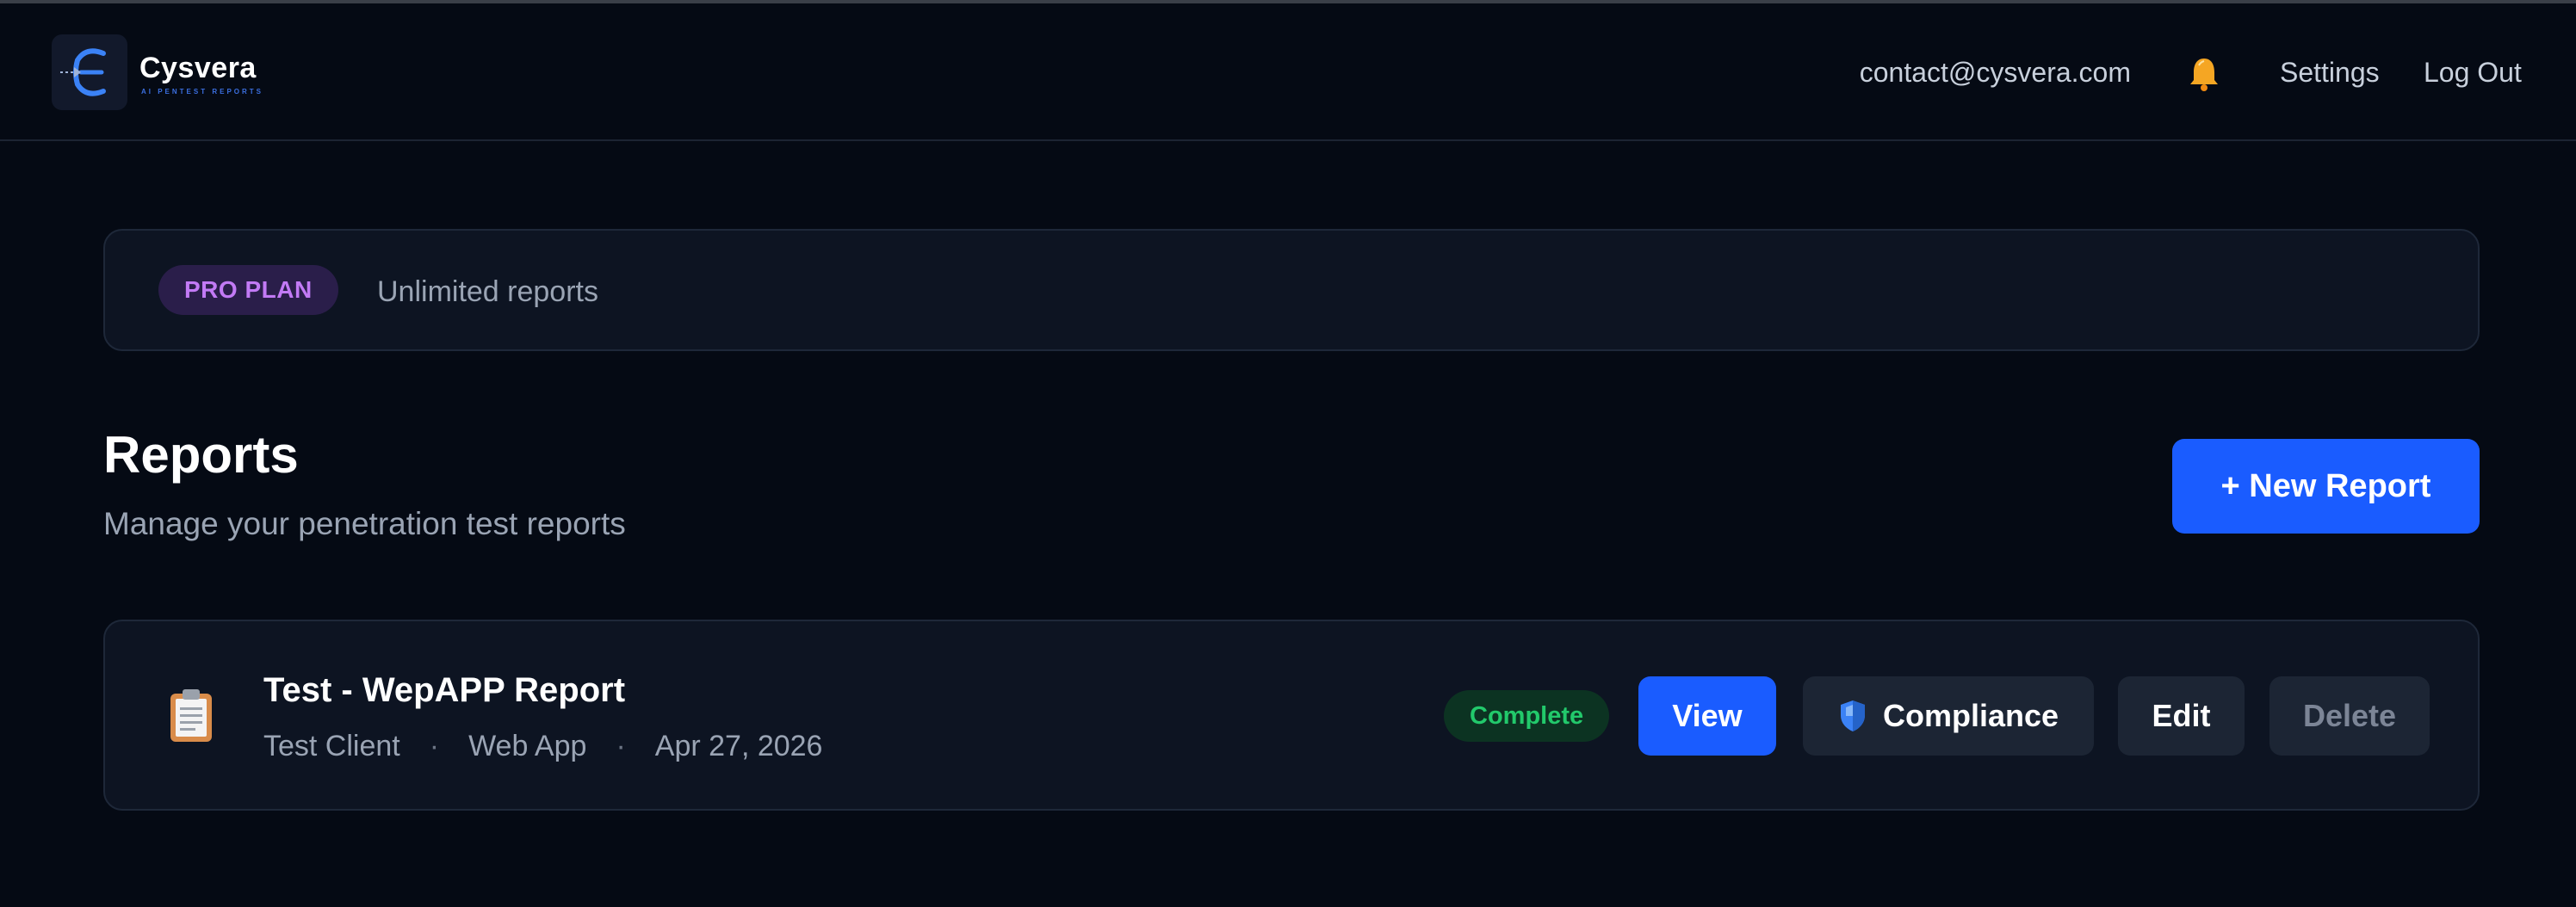 This screenshot has height=907, width=2576. I want to click on settings-link: Settings, so click(2330, 73).